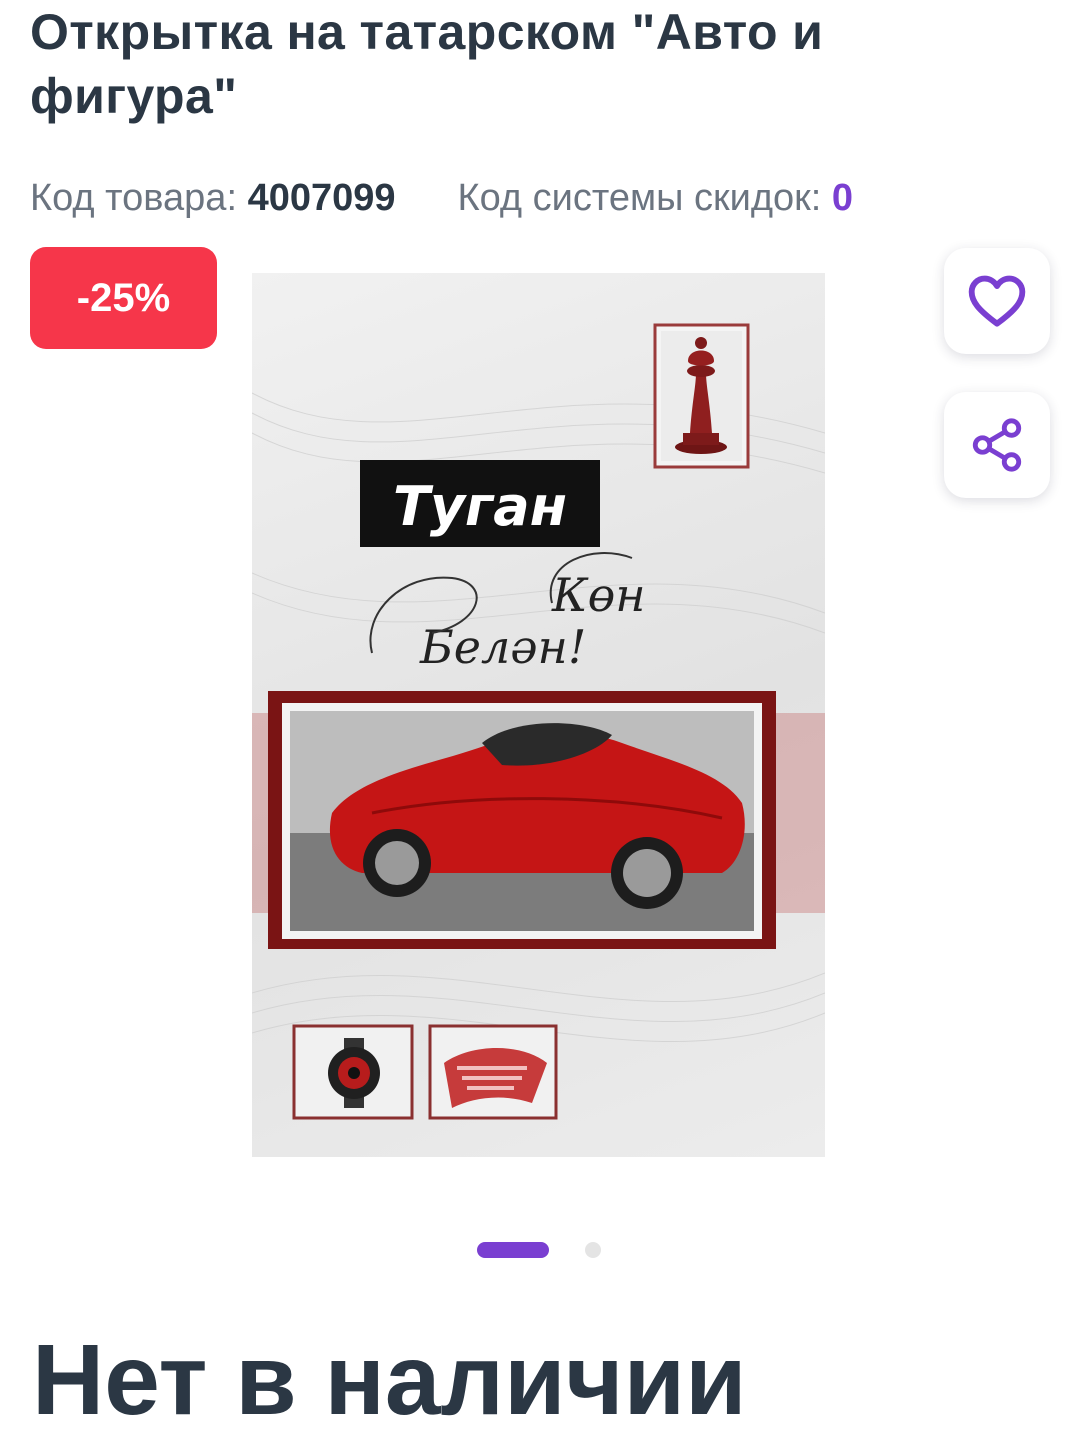  What do you see at coordinates (593, 1250) in the screenshot?
I see `carousel-dot` at bounding box center [593, 1250].